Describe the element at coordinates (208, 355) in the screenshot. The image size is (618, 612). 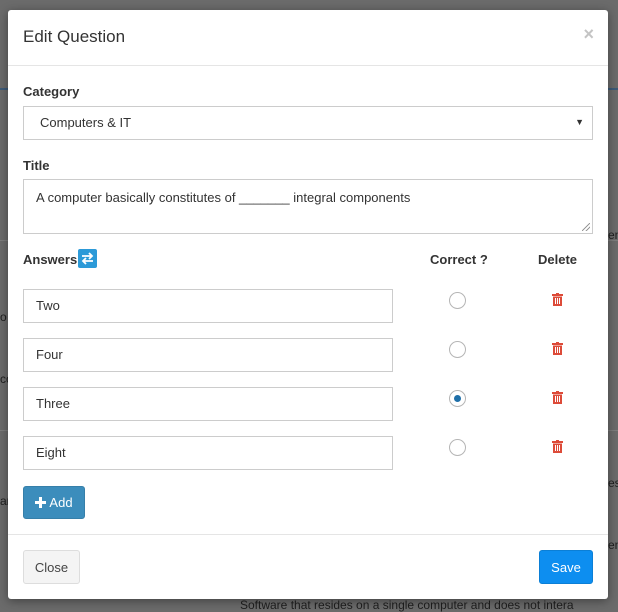
I see `answer-input: Four` at that location.